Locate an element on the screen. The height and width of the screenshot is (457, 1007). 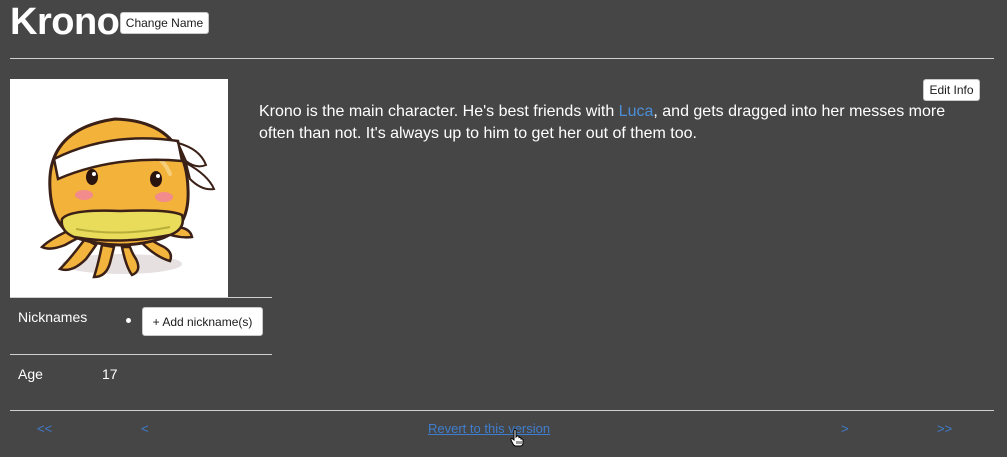
nicknames-label: Nicknames is located at coordinates (53, 317).